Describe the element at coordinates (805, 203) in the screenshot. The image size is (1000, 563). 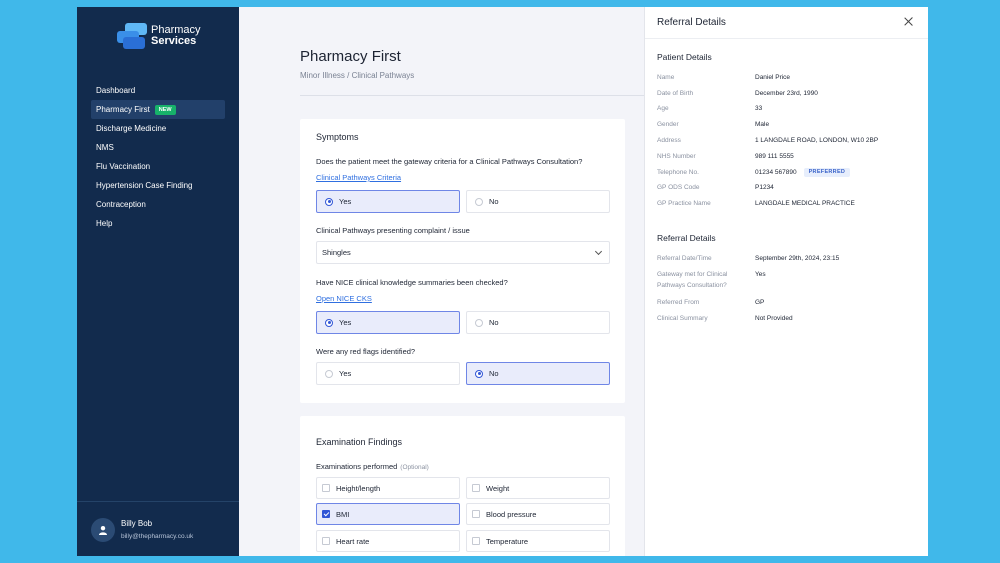
I see `detail-value: LANGDALE MEDICAL PRACTICE` at that location.